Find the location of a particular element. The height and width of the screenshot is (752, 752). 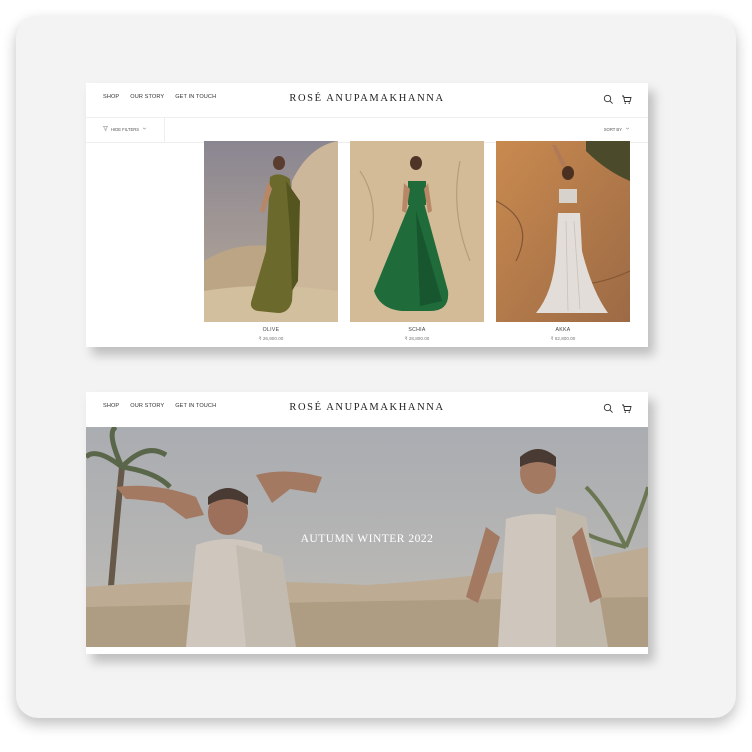

sort-by-dropdown: SORT BY is located at coordinates (617, 129).